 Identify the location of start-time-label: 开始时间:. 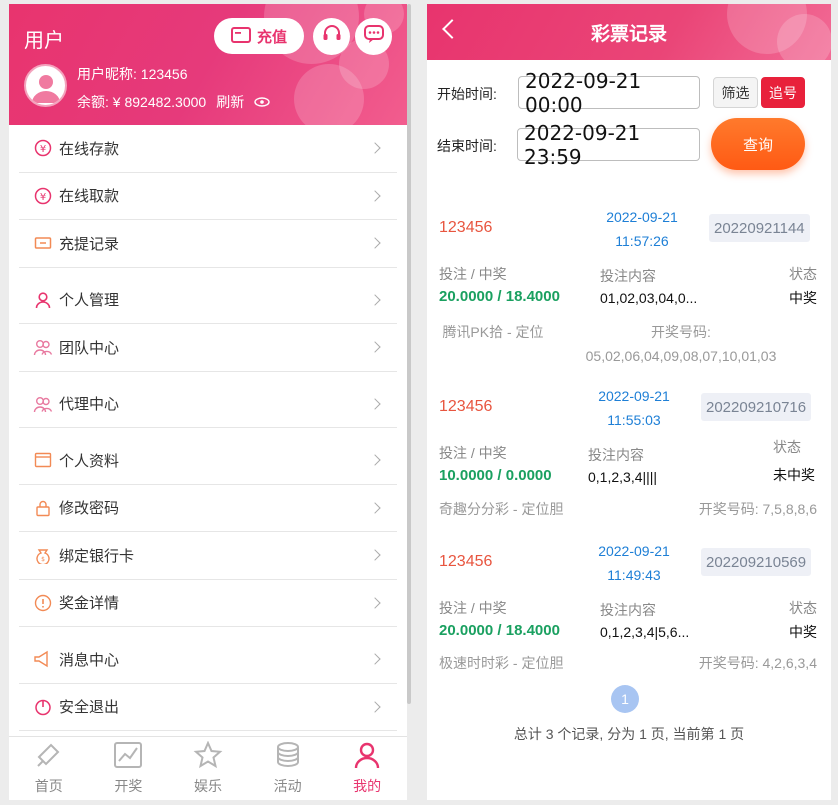
(467, 94).